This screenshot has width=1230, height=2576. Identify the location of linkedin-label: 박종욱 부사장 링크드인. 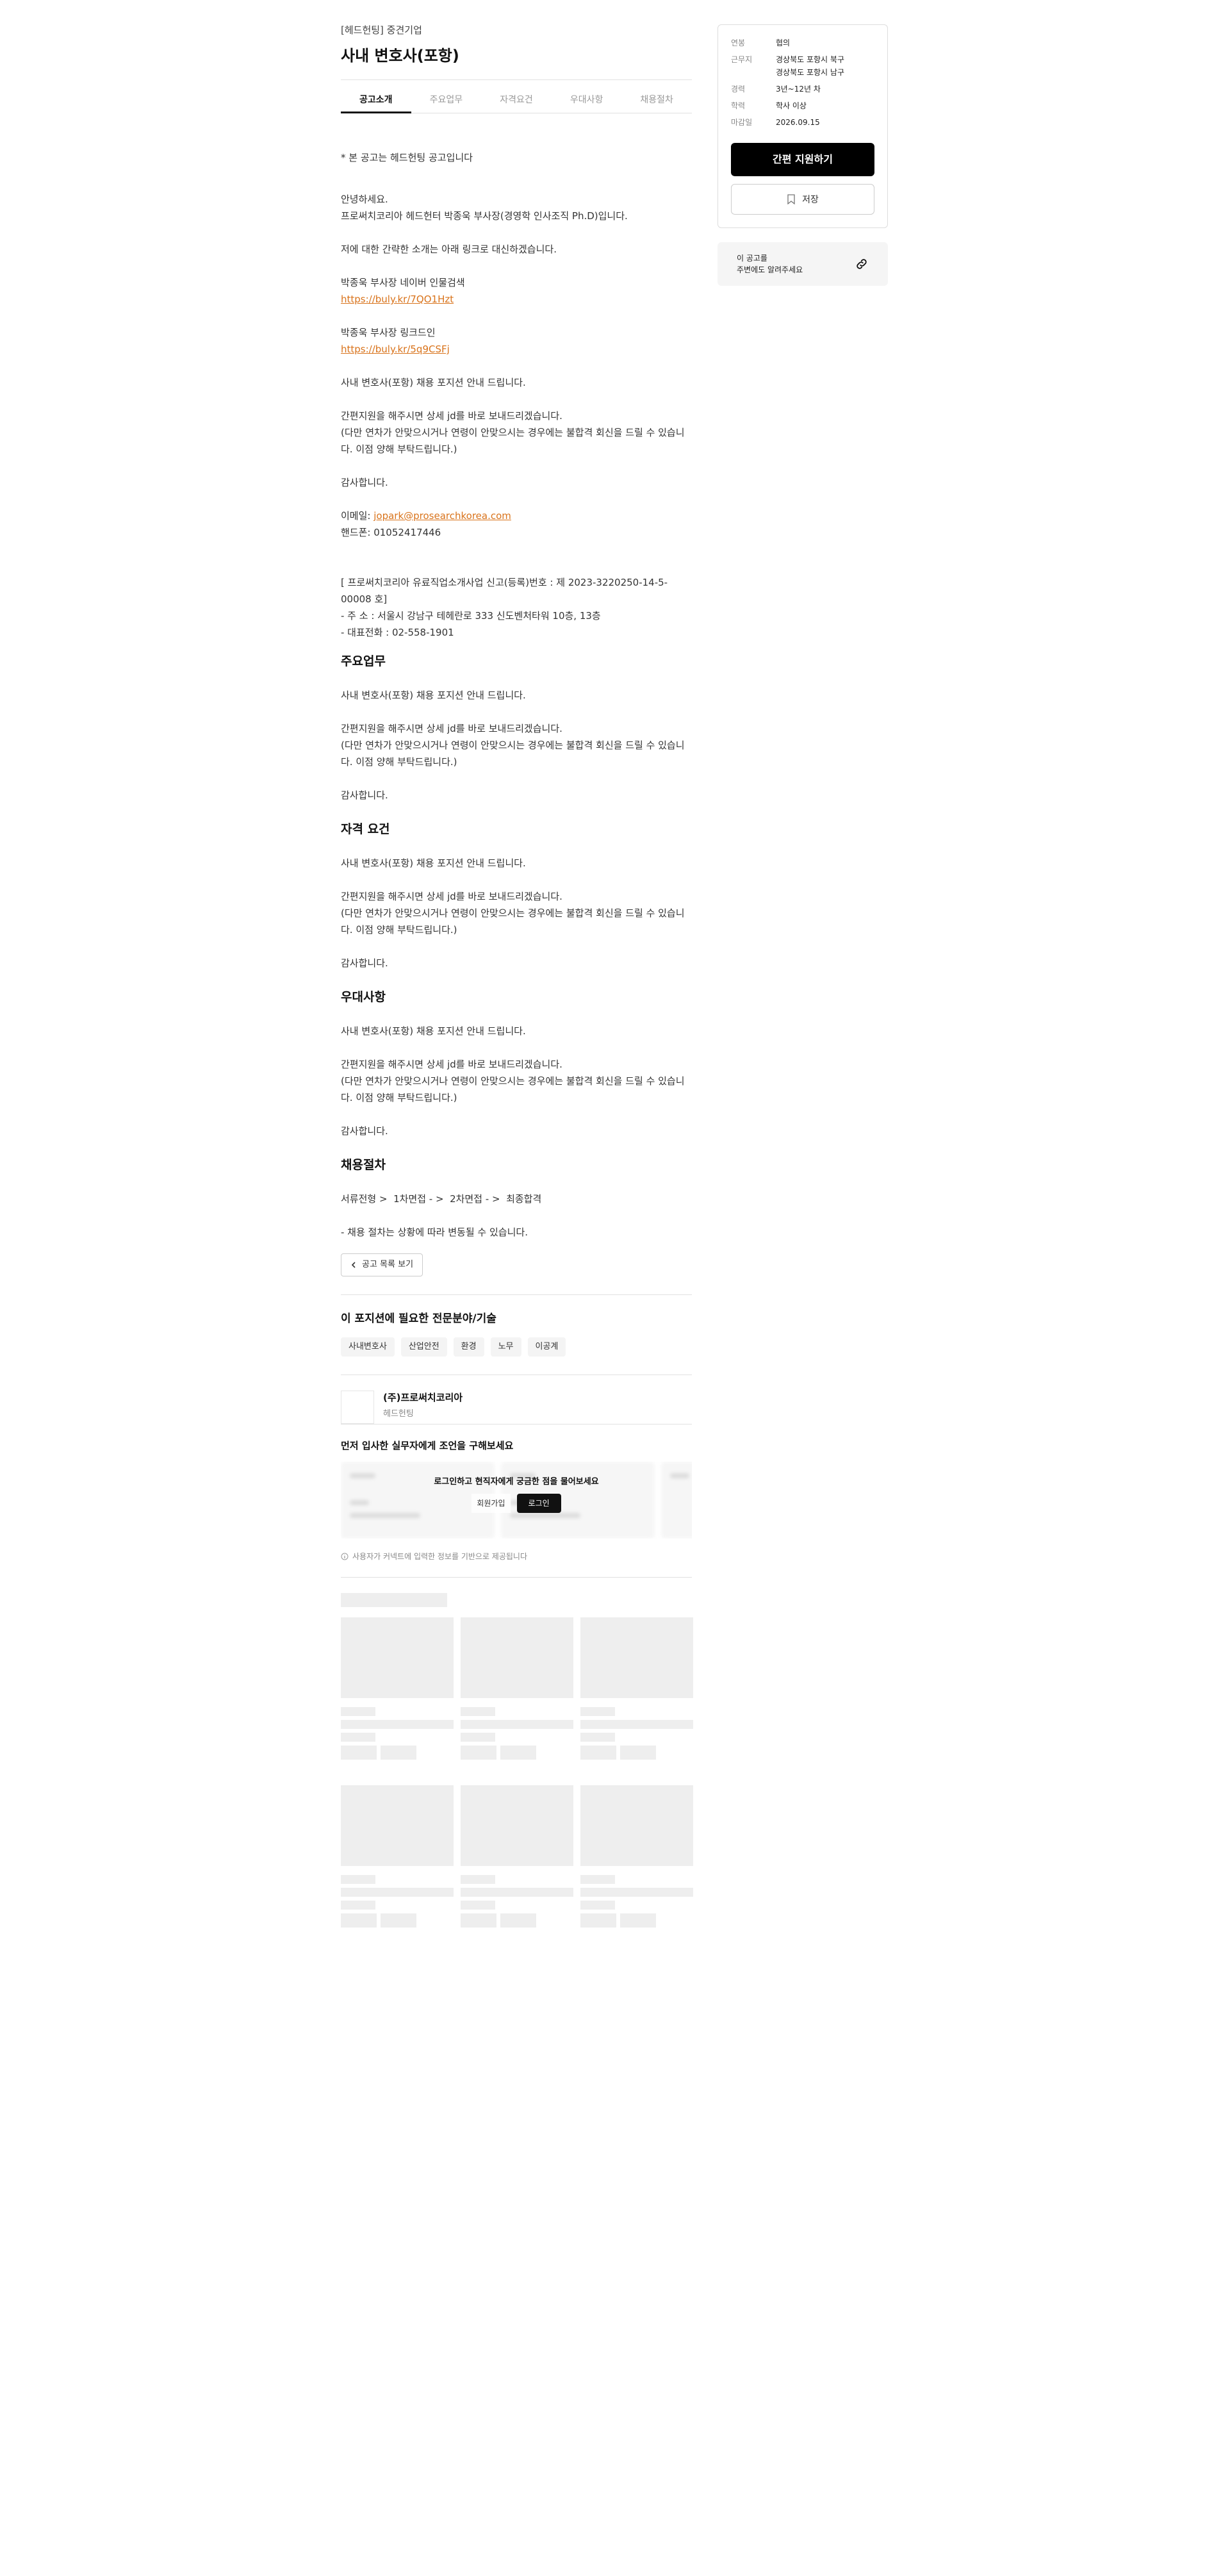
(389, 332).